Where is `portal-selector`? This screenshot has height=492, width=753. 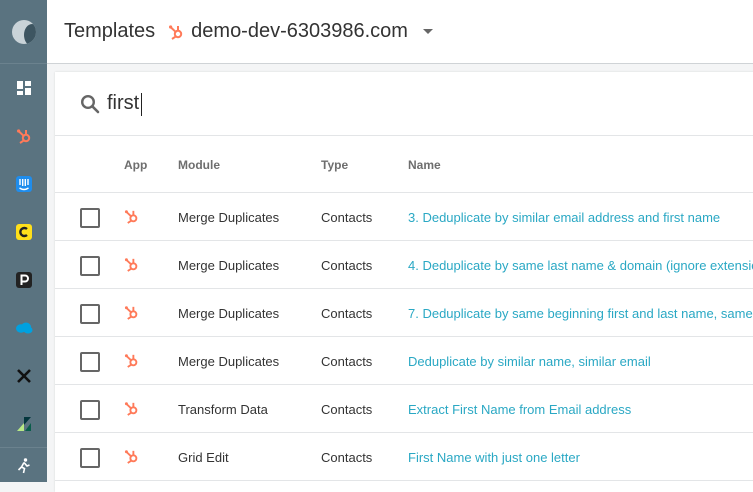
portal-selector is located at coordinates (176, 31).